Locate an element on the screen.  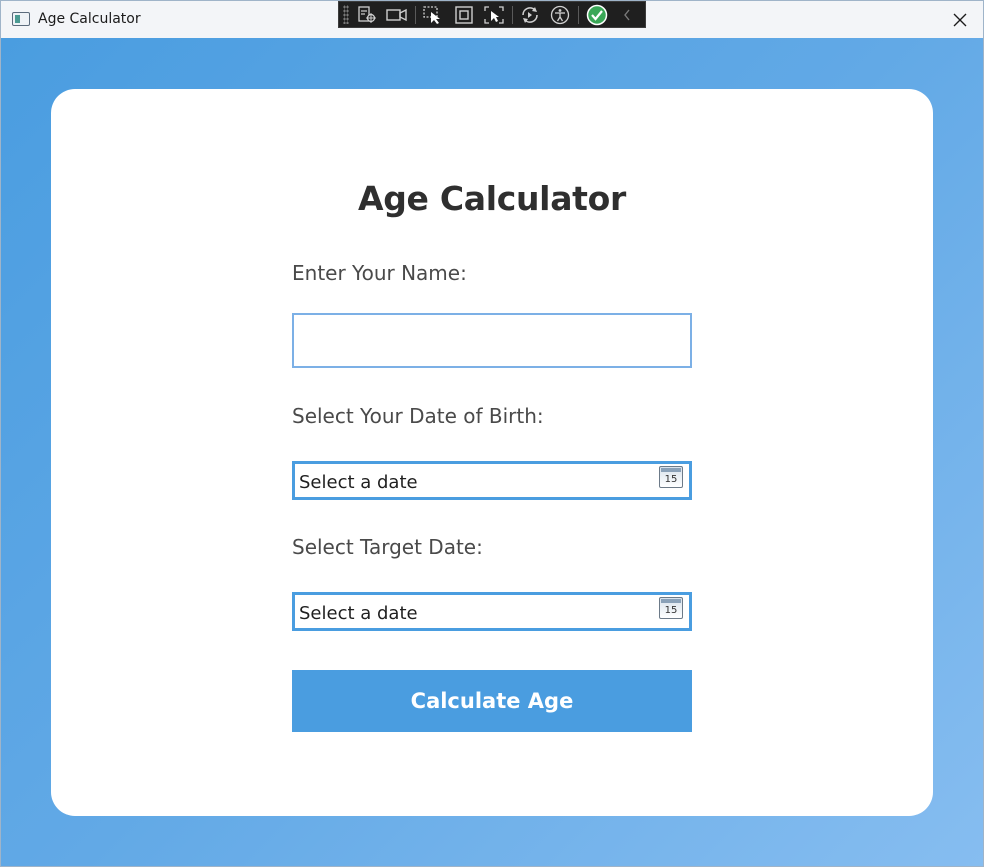
dob-date-picker: Select a date 15 is located at coordinates (492, 480).